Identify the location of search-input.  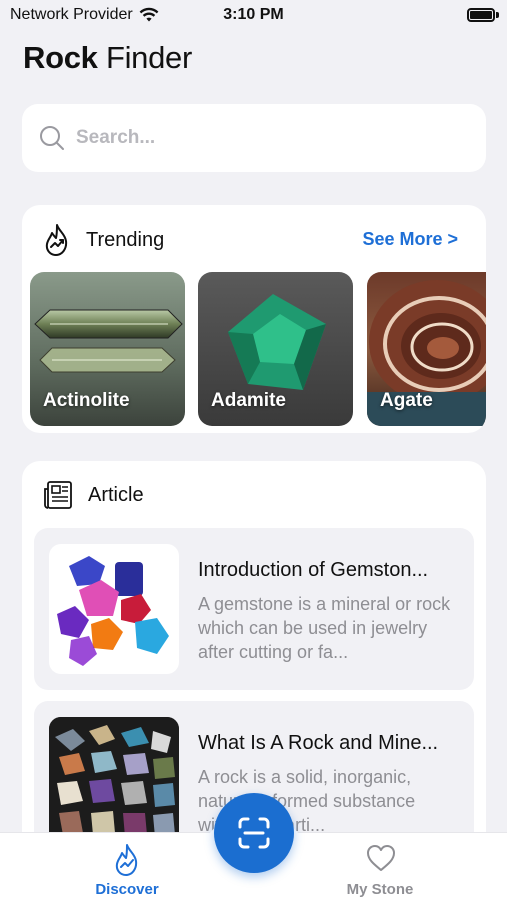
(256, 138).